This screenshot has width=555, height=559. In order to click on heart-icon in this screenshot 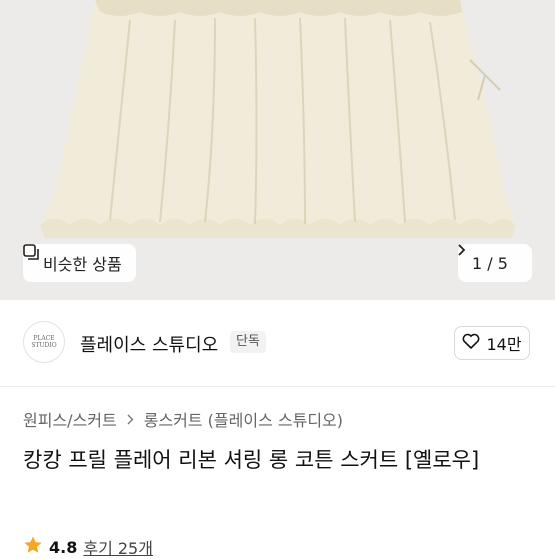, I will do `click(471, 343)`.